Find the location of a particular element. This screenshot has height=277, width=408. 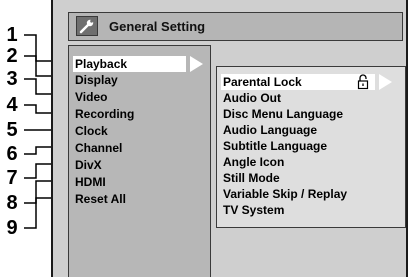

menu-item-video: Video is located at coordinates (90, 97).